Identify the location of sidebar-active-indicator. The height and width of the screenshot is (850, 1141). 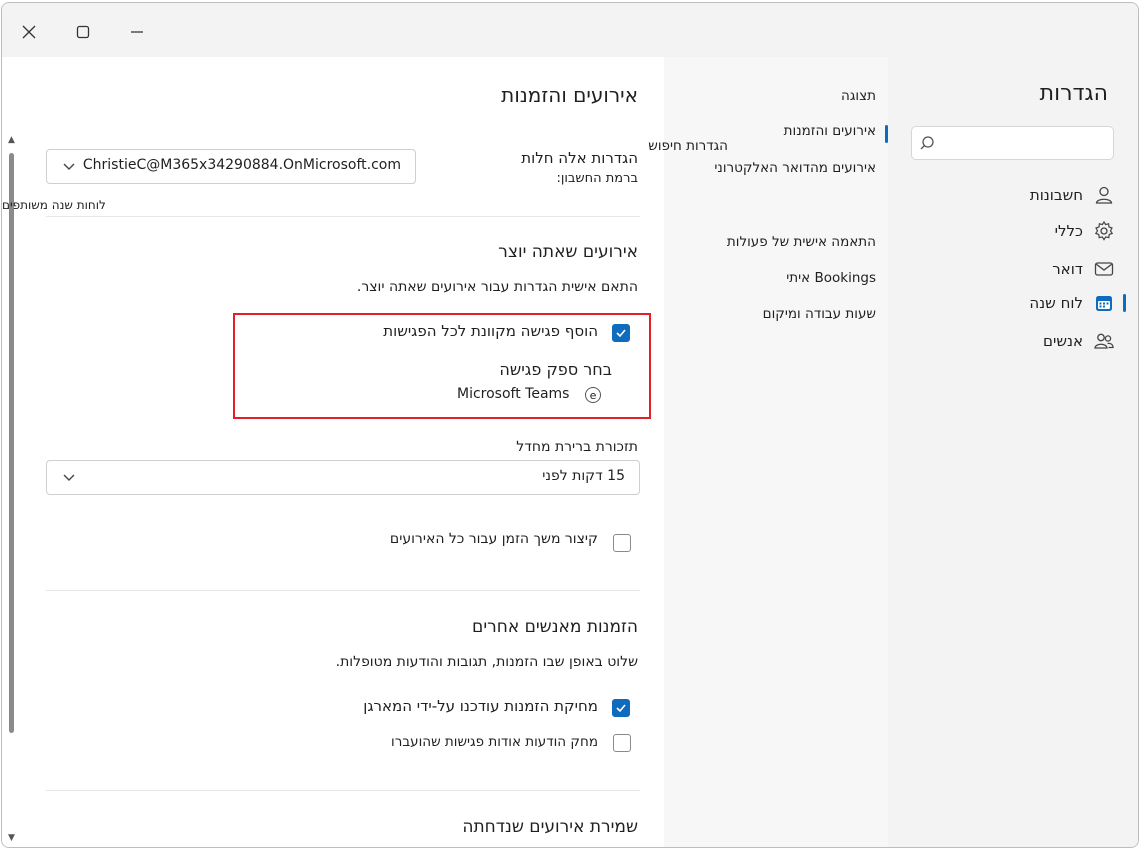
(1124, 303).